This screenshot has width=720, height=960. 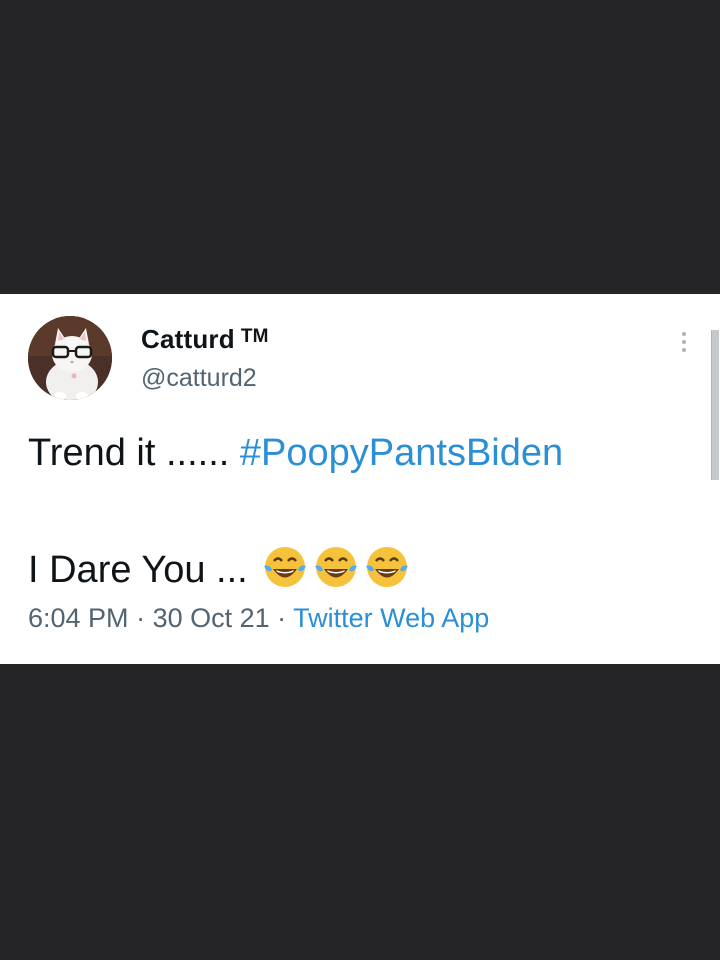 I want to click on emoji-group, so click(x=338, y=572).